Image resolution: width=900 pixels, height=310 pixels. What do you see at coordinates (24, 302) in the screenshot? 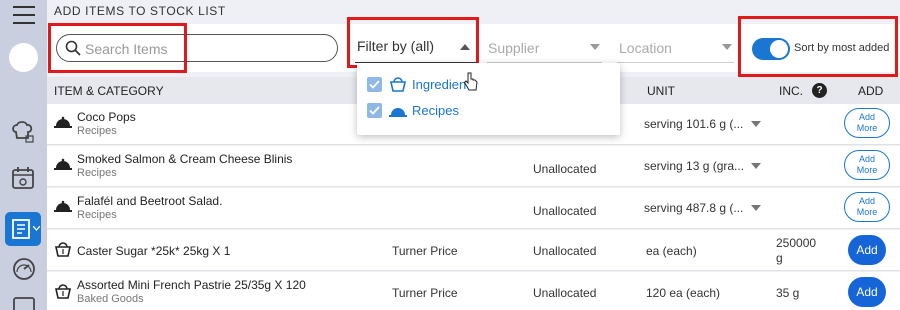
I see `printer-icon` at bounding box center [24, 302].